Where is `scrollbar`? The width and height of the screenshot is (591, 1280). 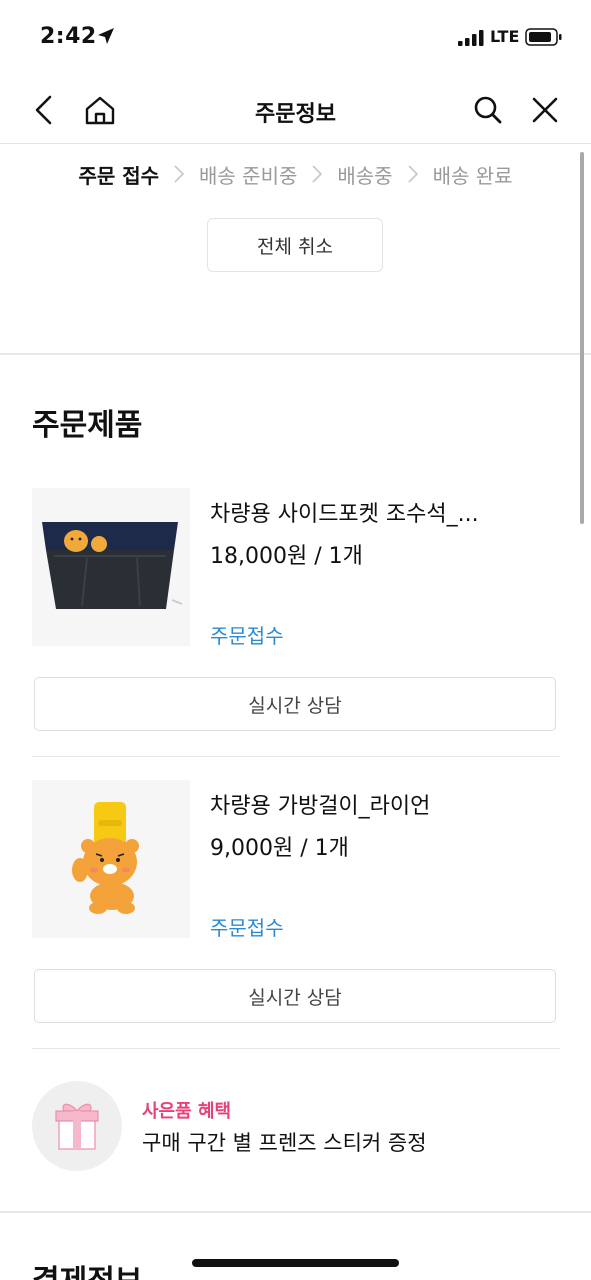
scrollbar is located at coordinates (582, 338).